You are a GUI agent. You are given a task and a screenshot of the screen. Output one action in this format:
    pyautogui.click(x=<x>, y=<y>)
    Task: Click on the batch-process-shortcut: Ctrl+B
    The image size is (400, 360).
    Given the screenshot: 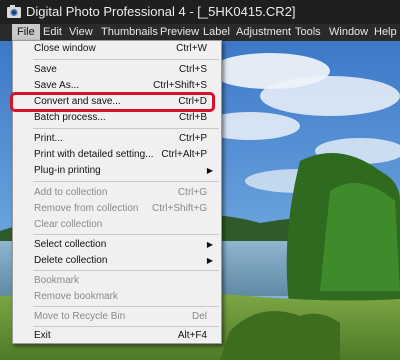 What is the action you would take?
    pyautogui.click(x=192, y=117)
    